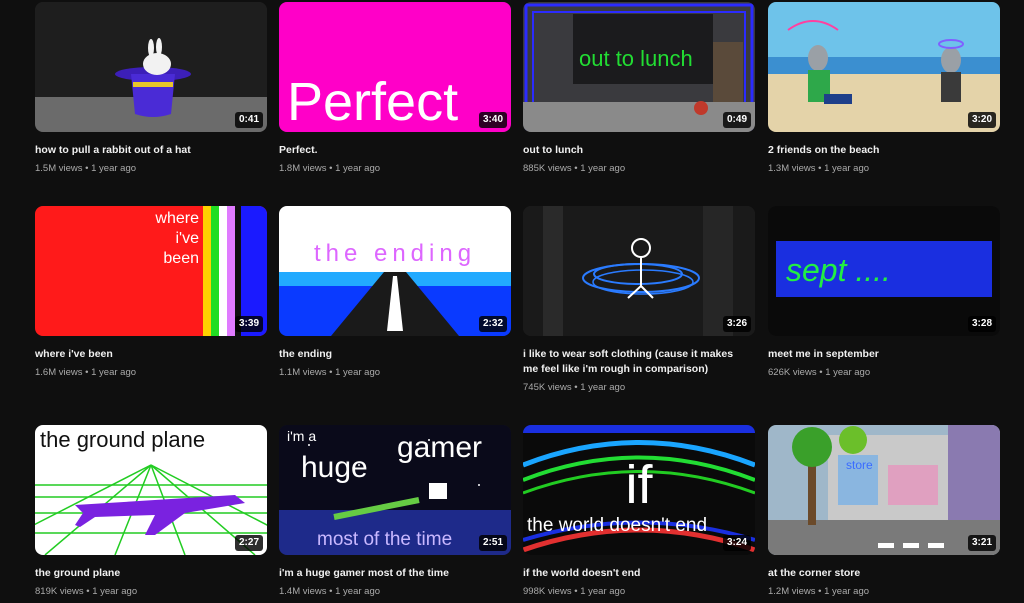 Image resolution: width=1024 pixels, height=603 pixels. Describe the element at coordinates (395, 373) in the screenshot. I see `video-meta: 1.1M views • 1 year ago` at that location.